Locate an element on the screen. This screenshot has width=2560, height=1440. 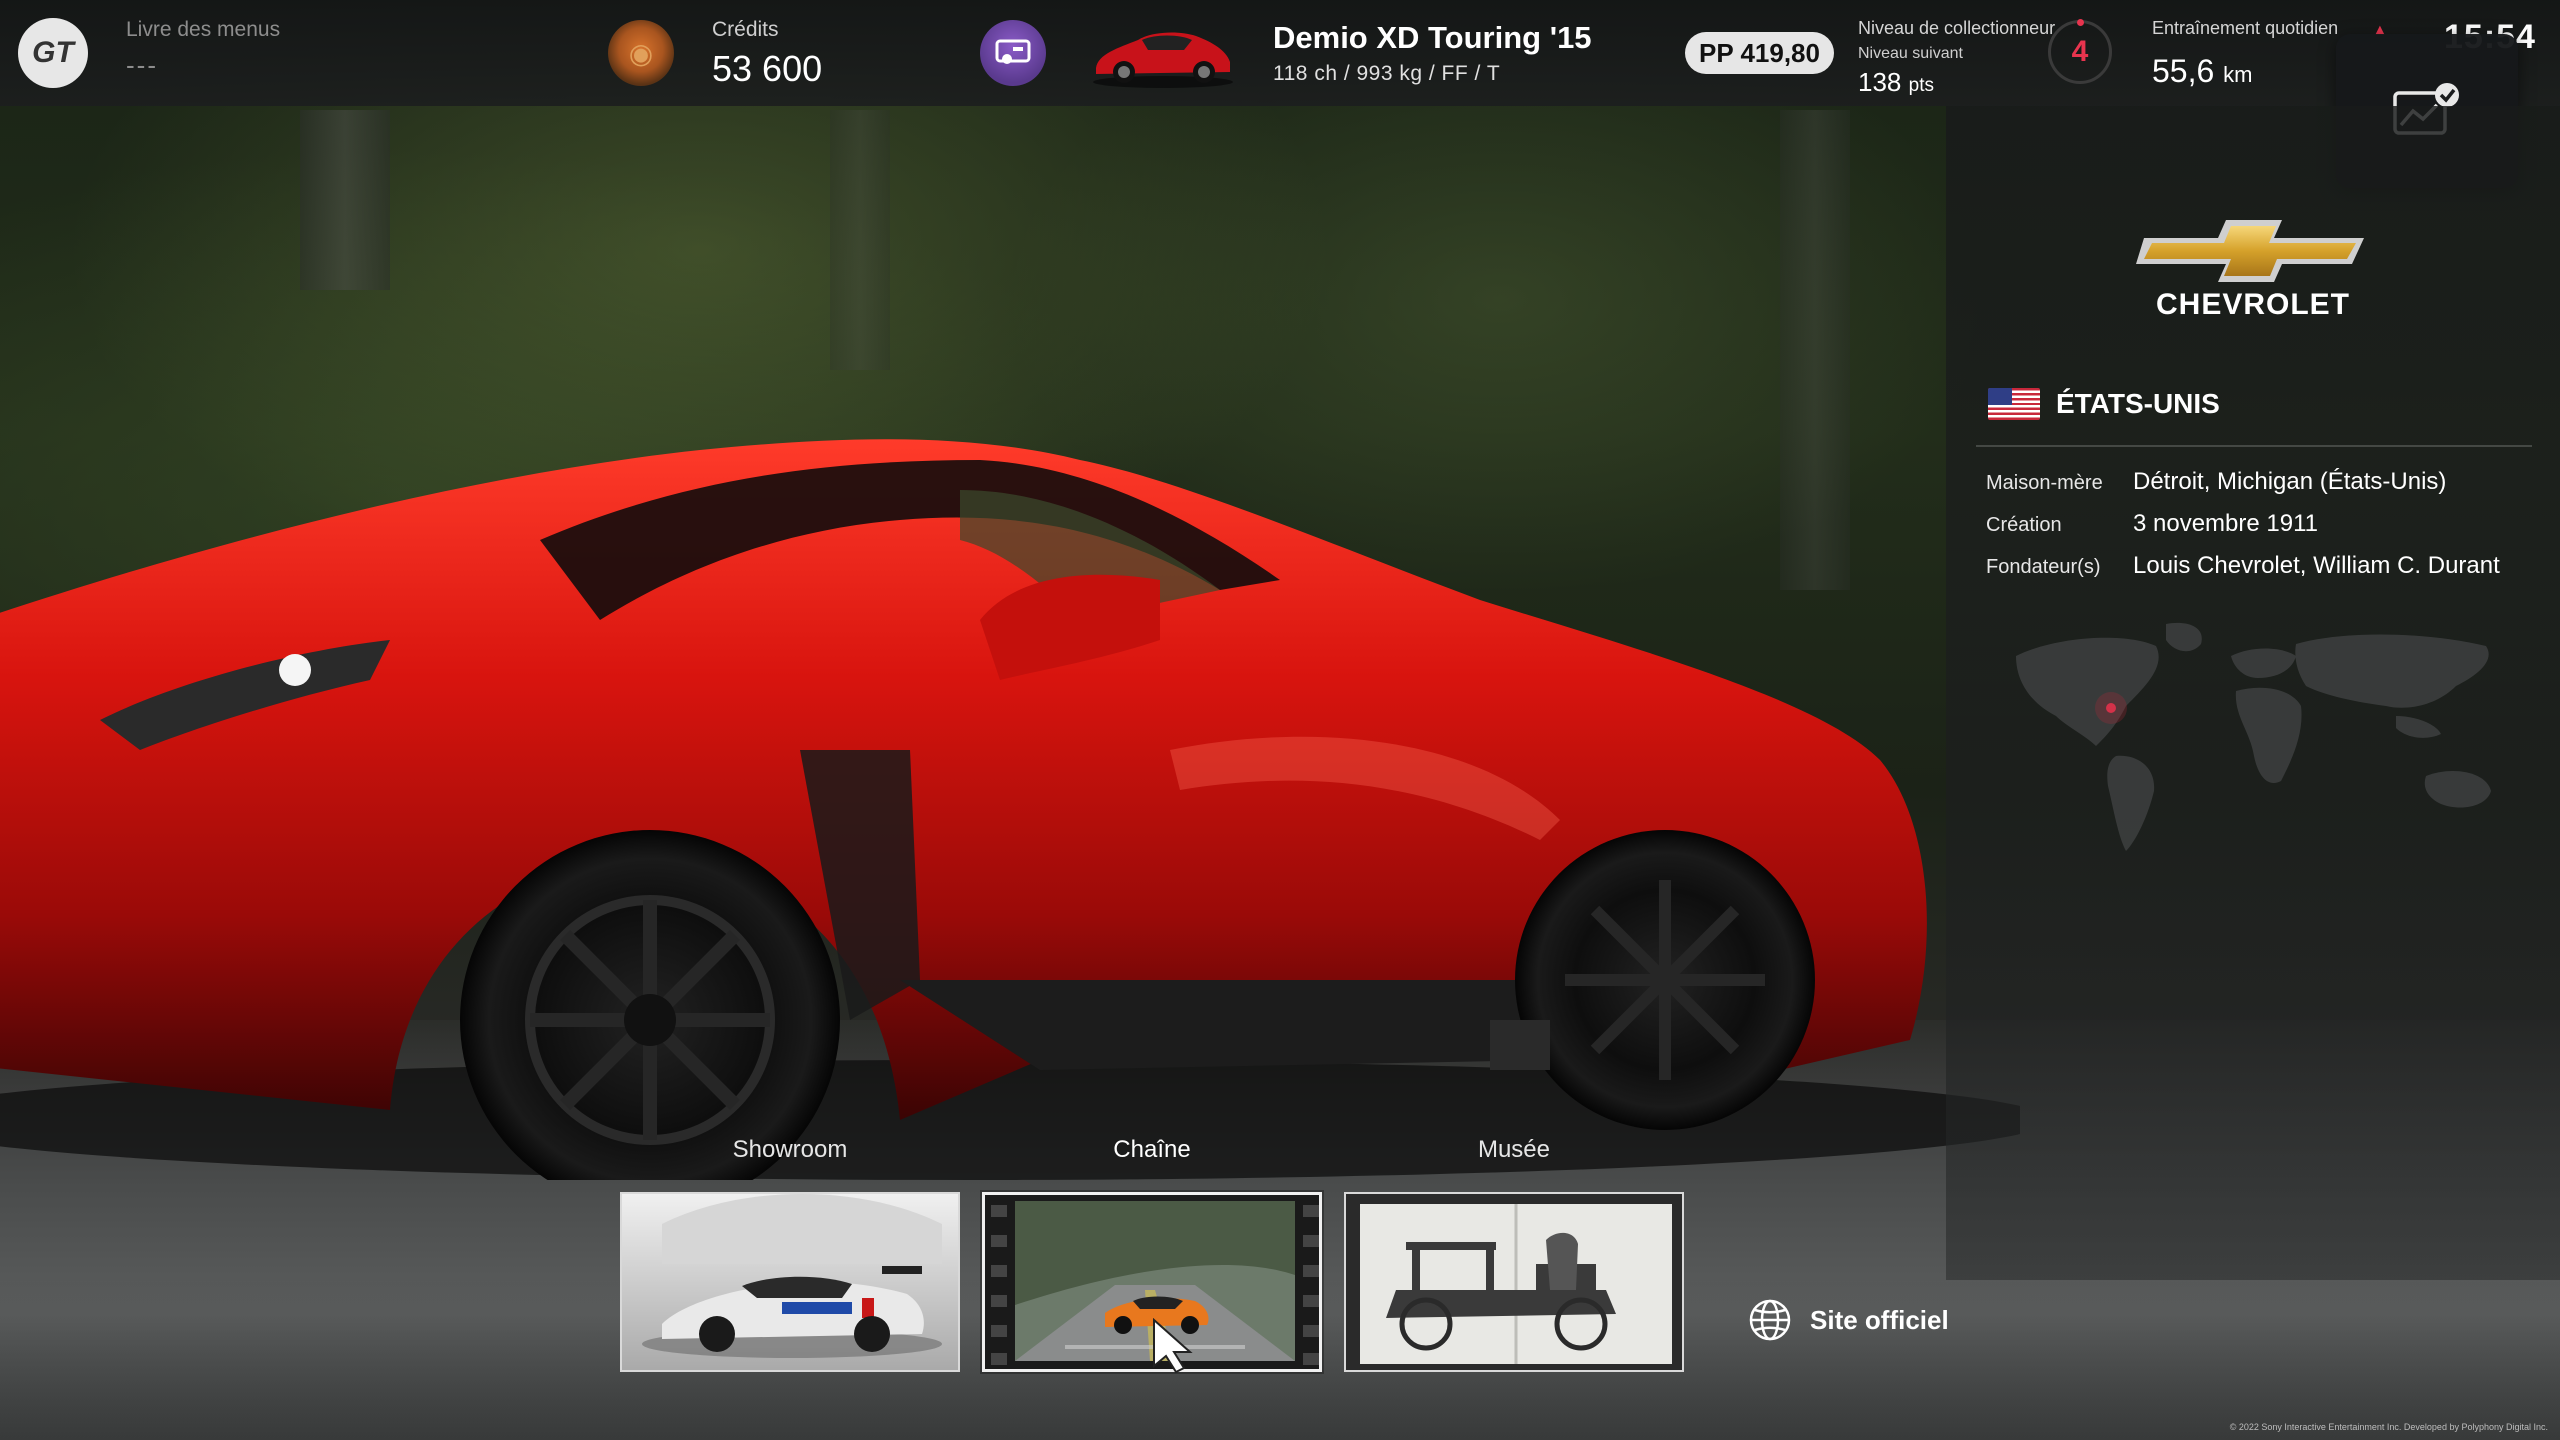
tab-showroom-label: Showroom is located at coordinates (790, 1149).